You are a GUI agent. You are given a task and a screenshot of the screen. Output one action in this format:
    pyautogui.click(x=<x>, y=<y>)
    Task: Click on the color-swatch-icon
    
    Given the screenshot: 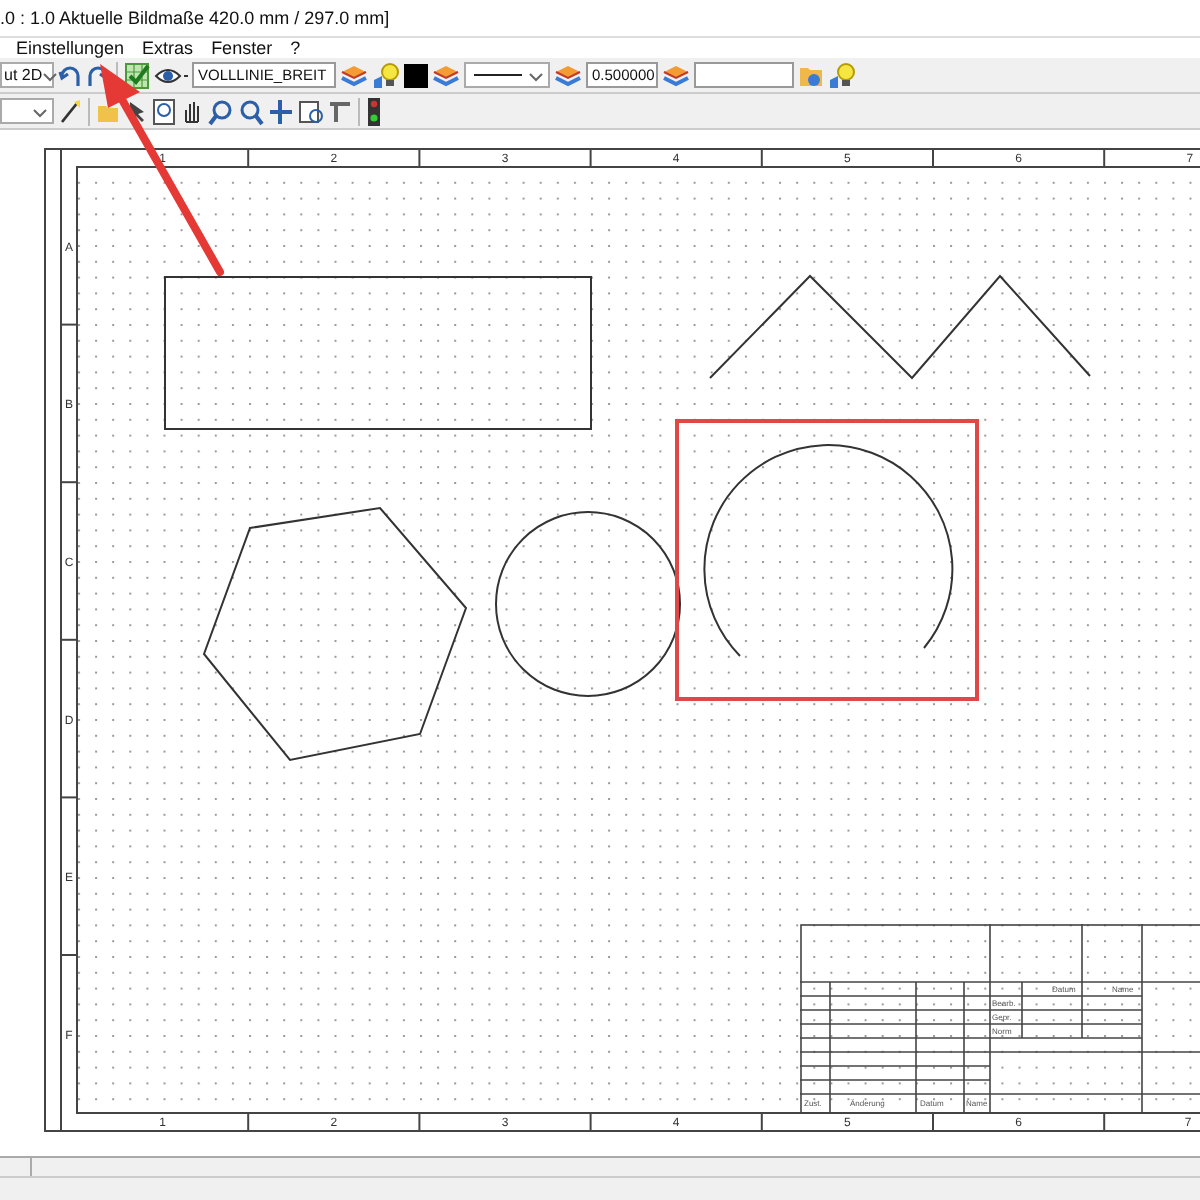 What is the action you would take?
    pyautogui.click(x=416, y=75)
    